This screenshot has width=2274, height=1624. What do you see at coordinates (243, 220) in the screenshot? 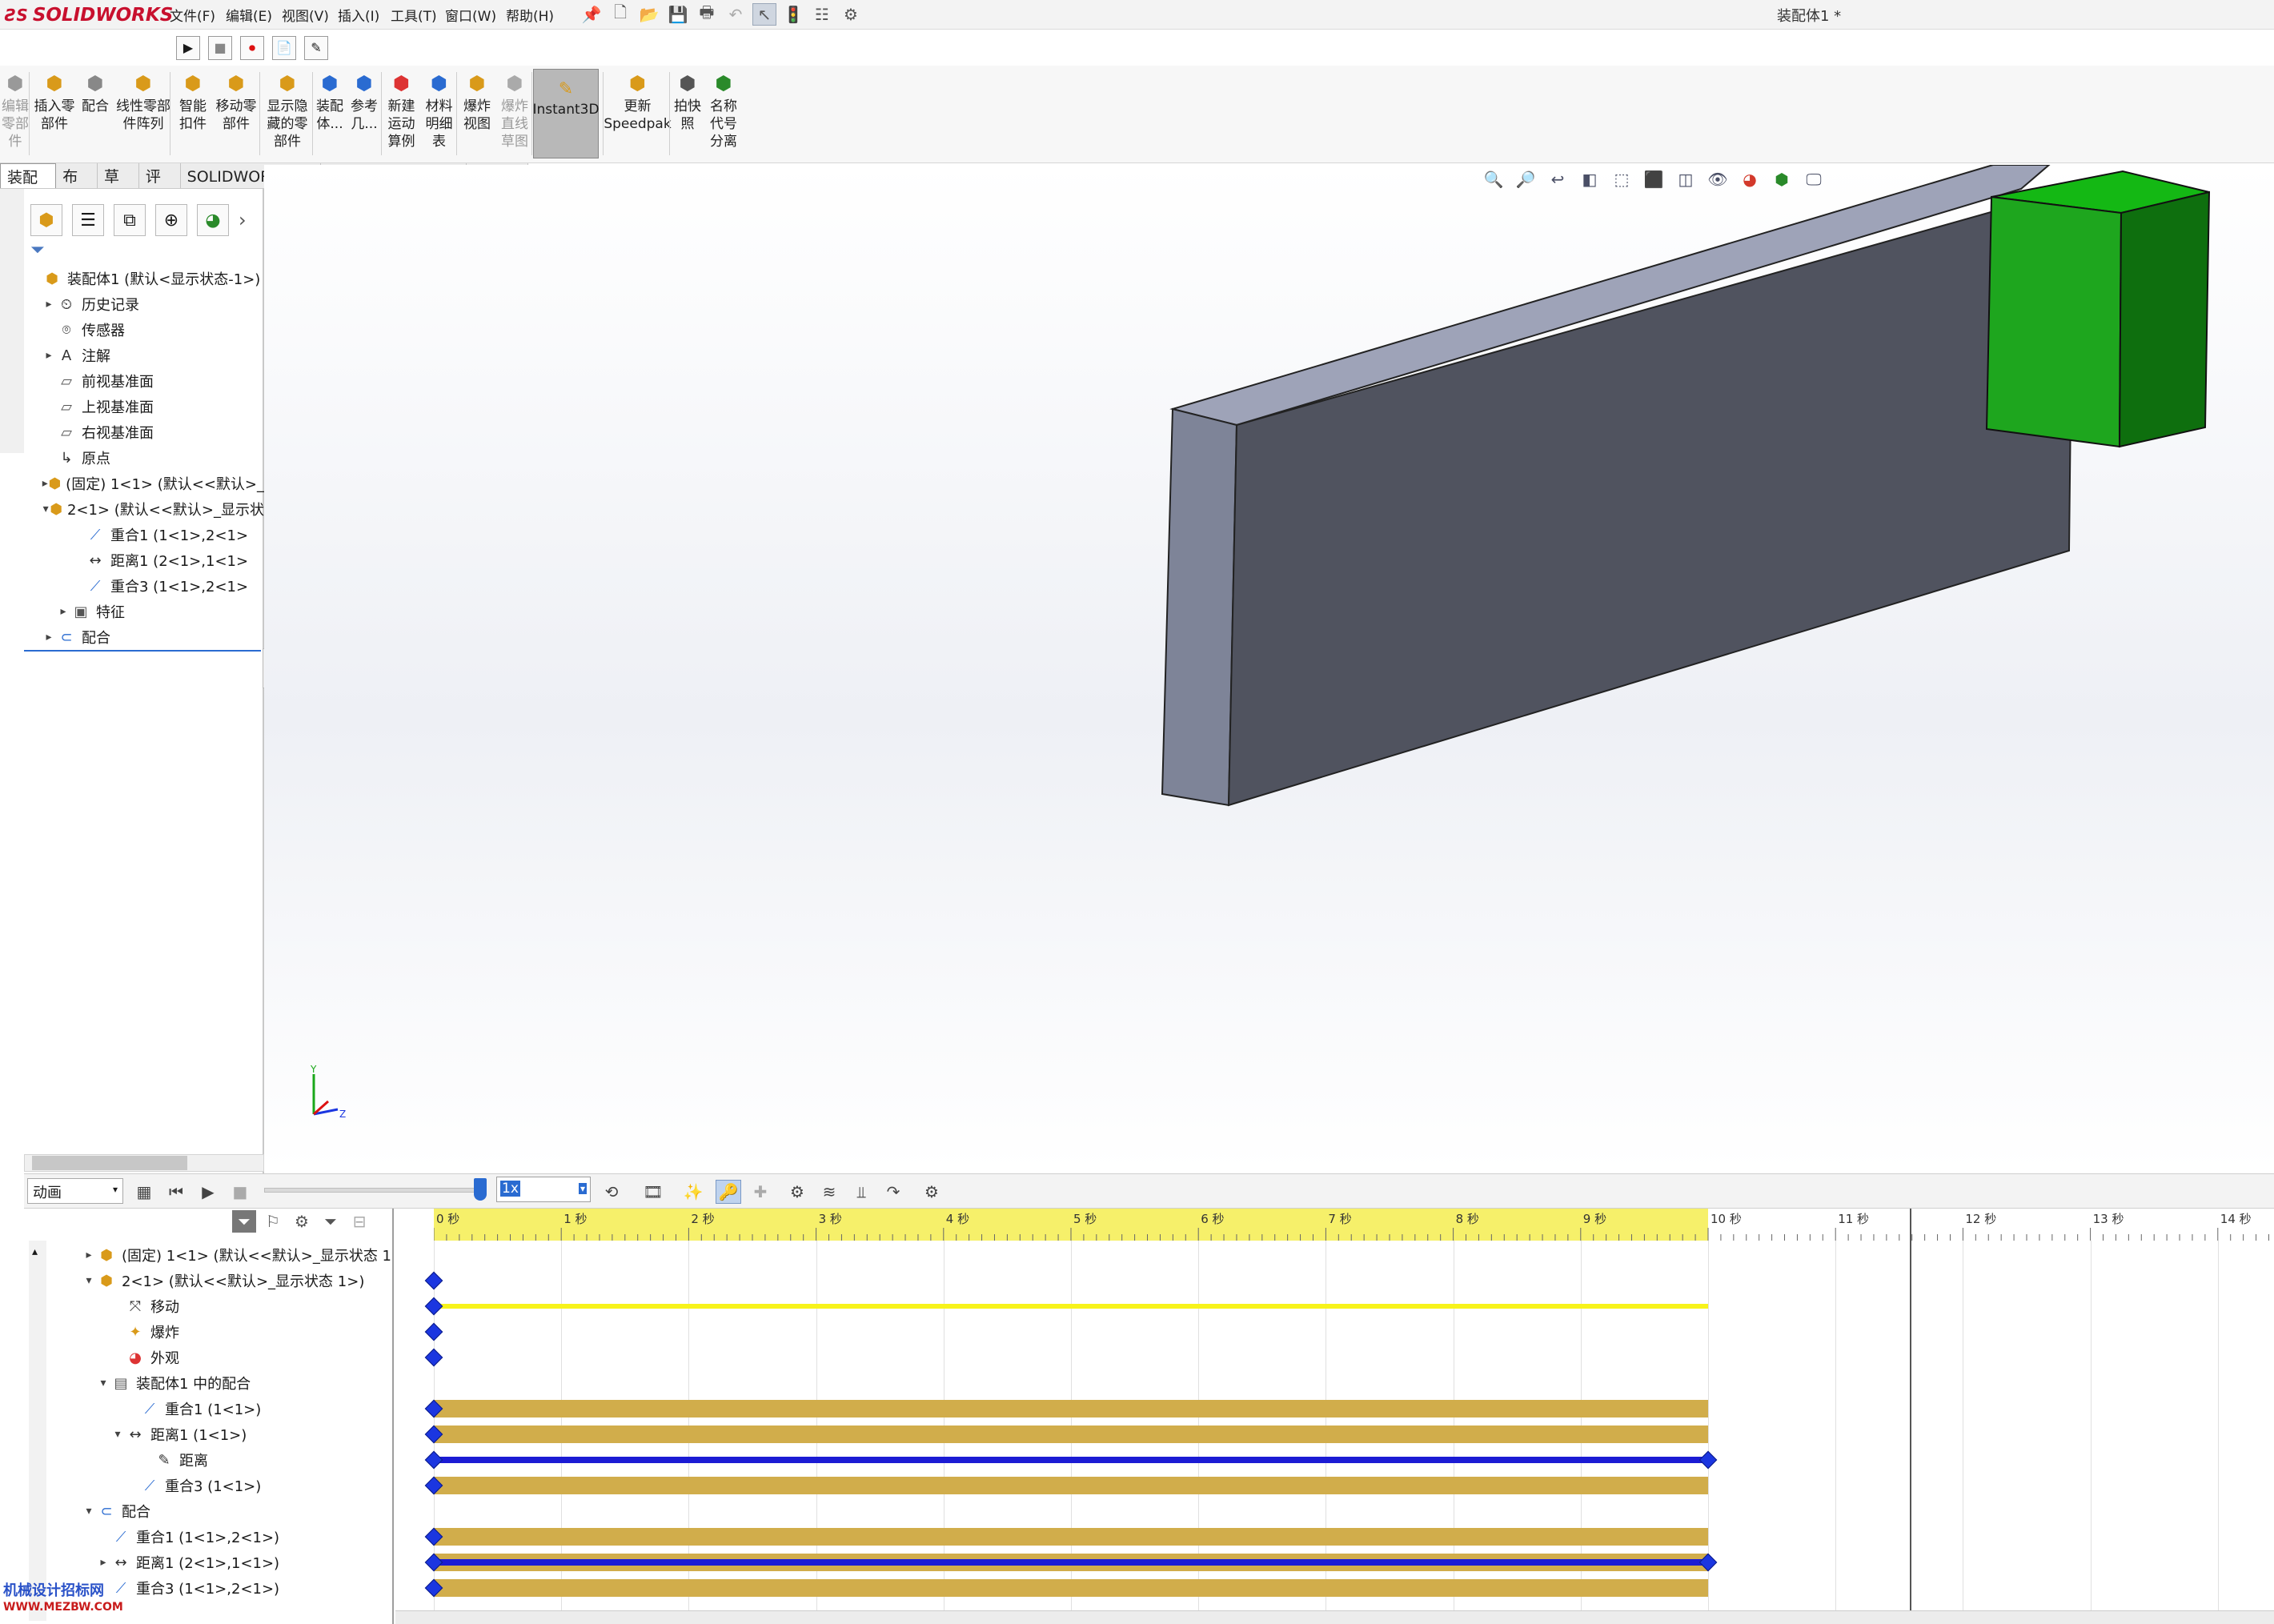
I see `chevron-right-icon: ›` at bounding box center [243, 220].